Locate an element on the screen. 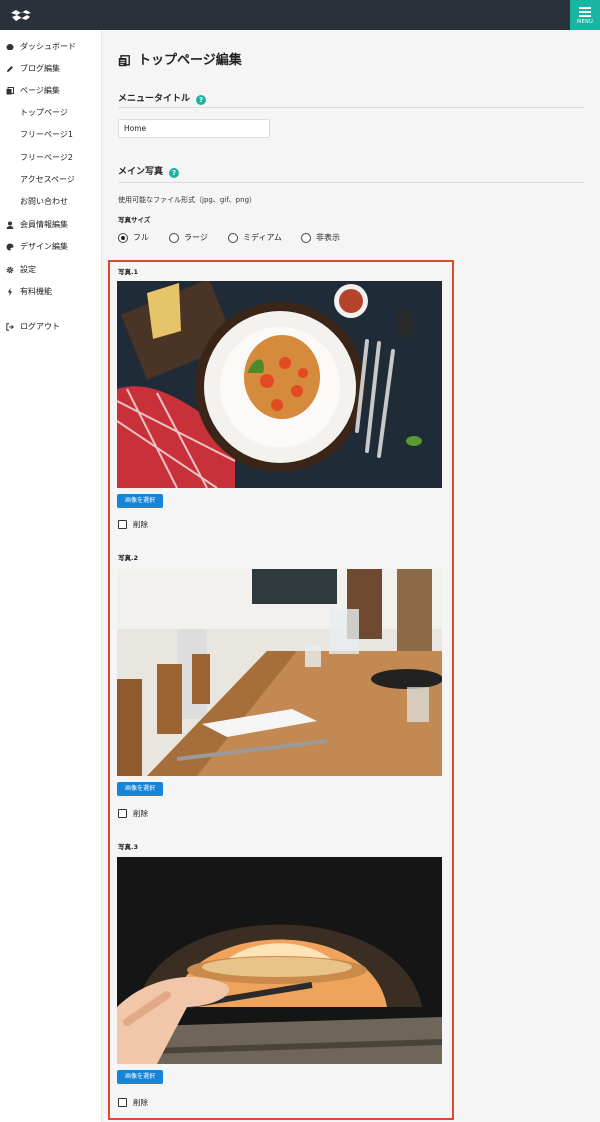 This screenshot has width=600, height=1122. sidebar-item-label: フリーページ2 is located at coordinates (46, 157).